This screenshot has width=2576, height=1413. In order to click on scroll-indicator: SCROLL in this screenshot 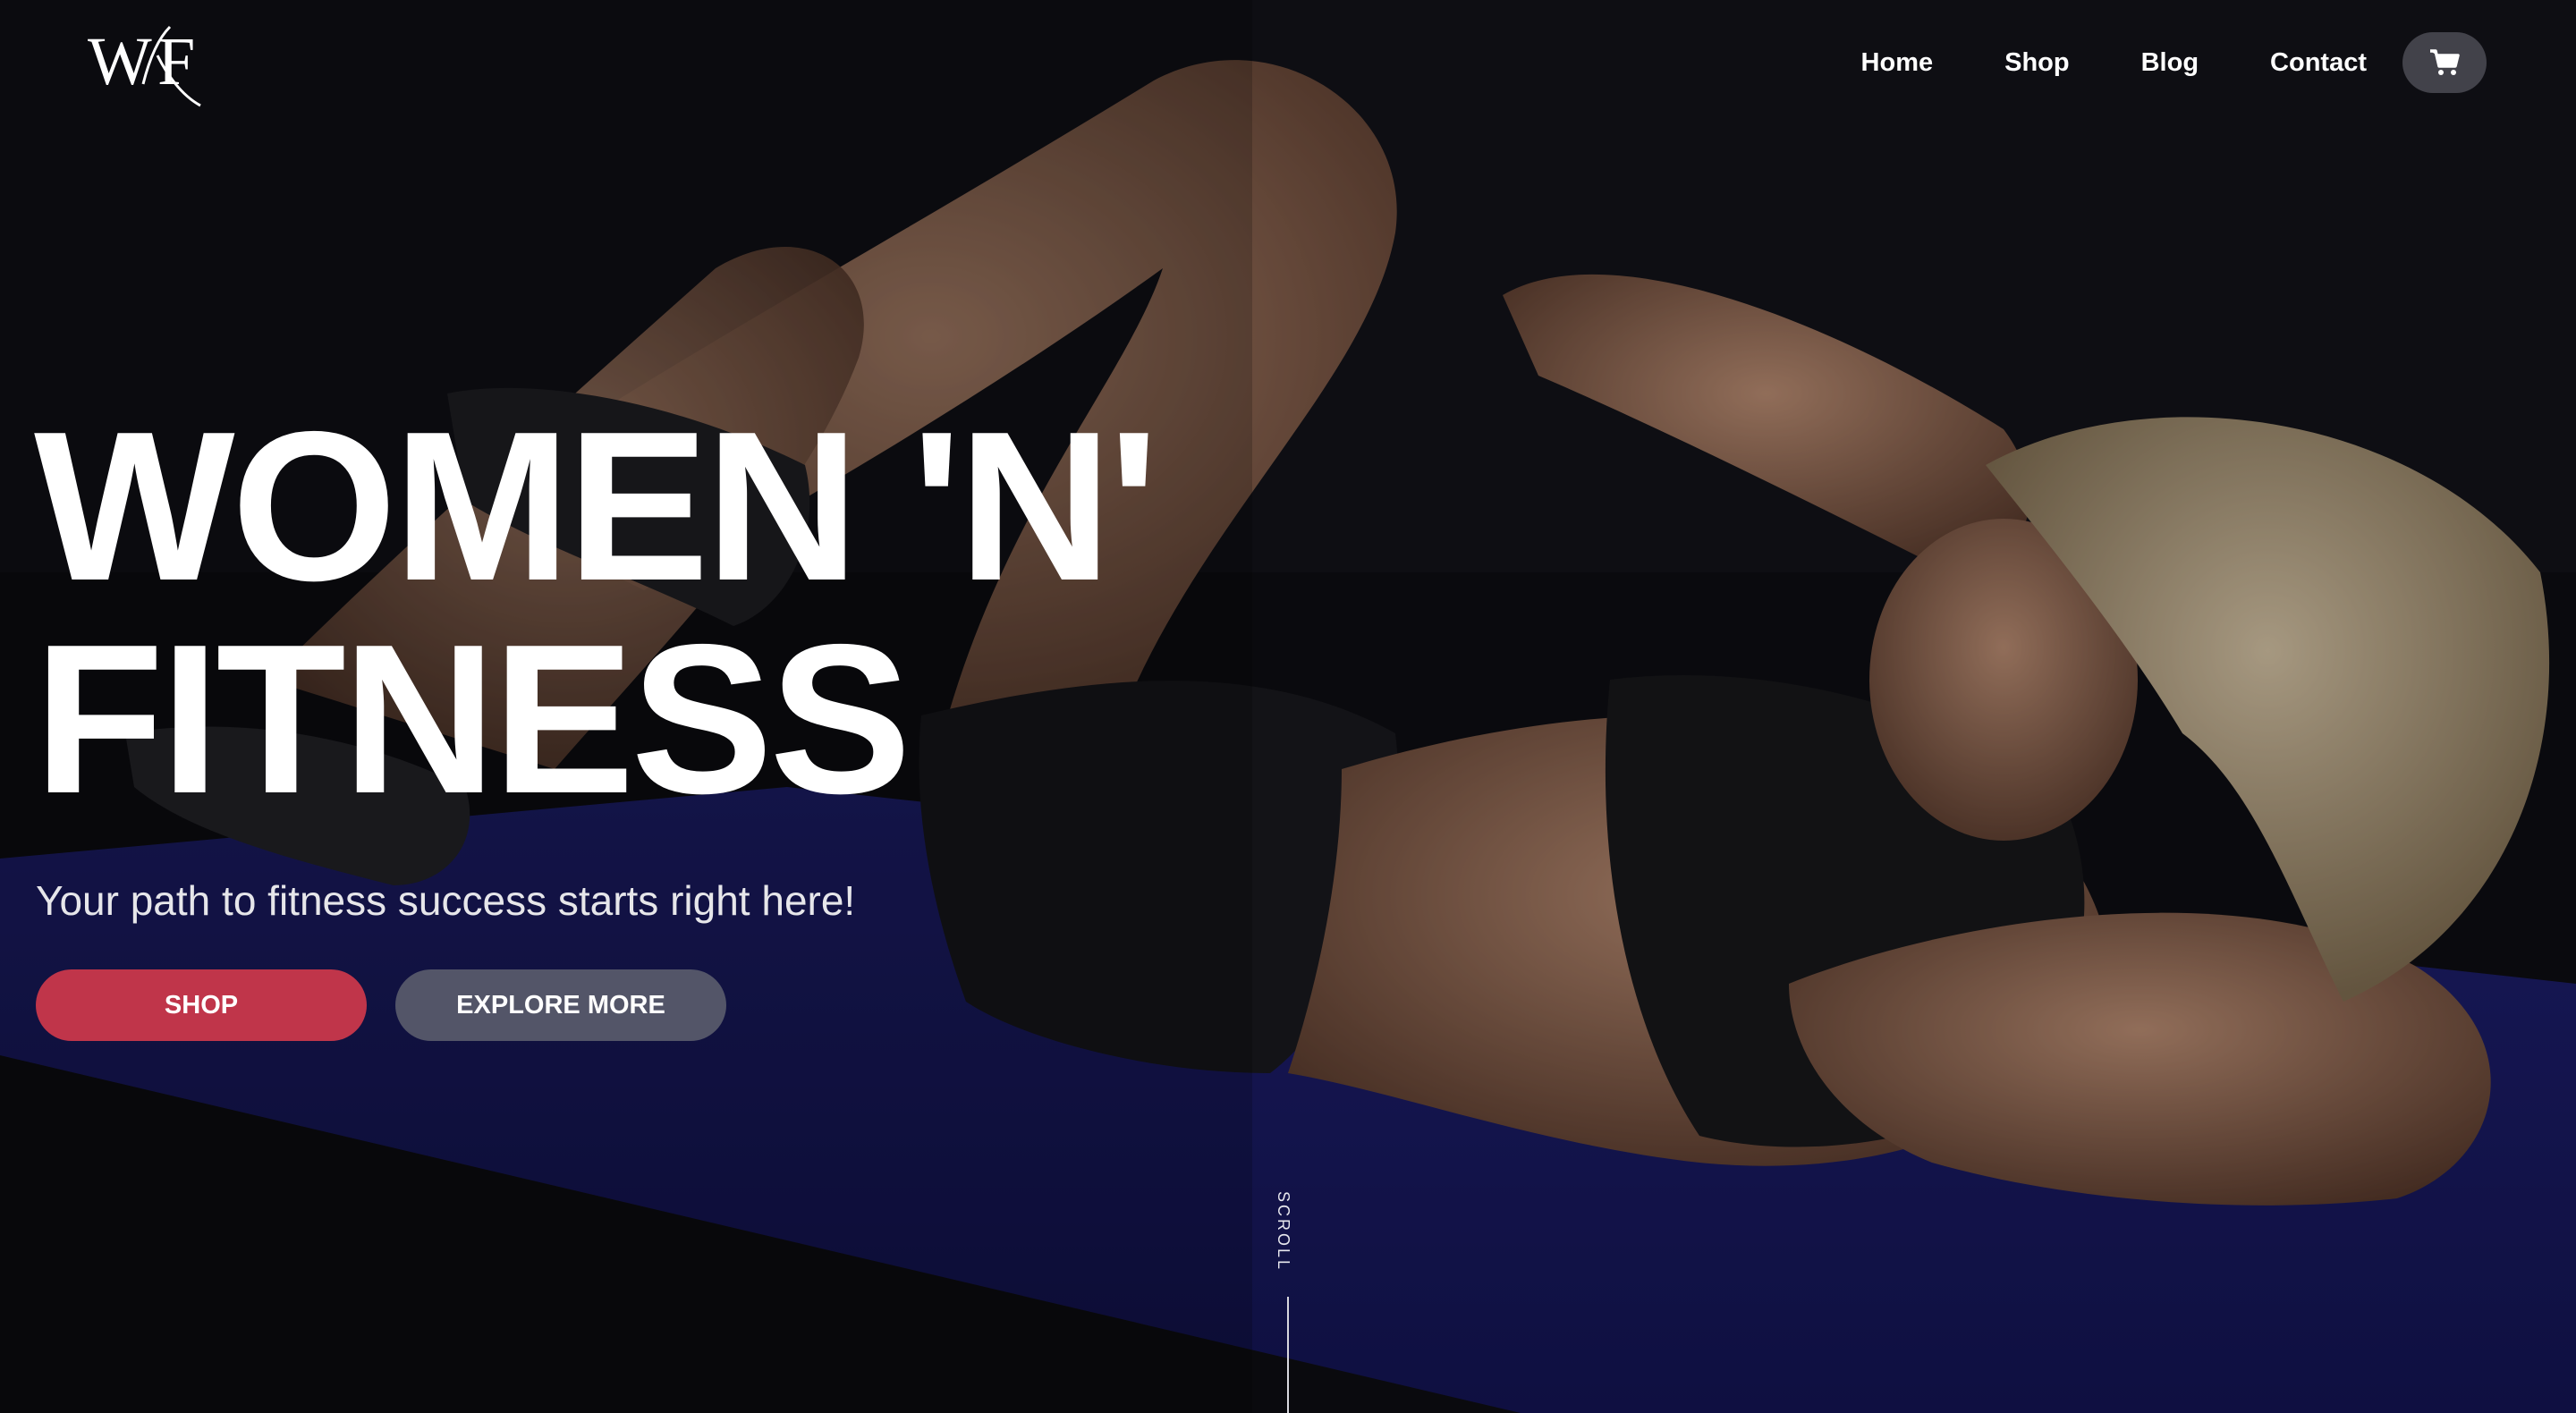, I will do `click(1287, 1302)`.